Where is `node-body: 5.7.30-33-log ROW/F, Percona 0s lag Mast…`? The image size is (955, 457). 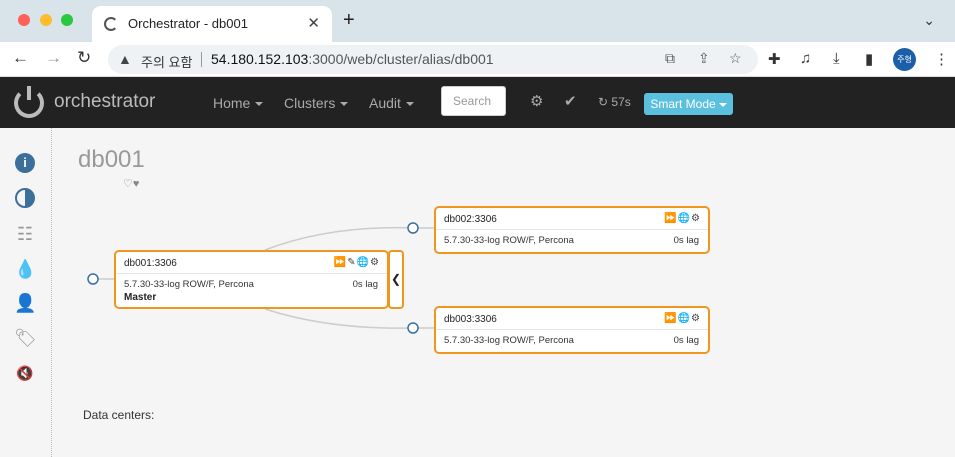 node-body: 5.7.30-33-log ROW/F, Percona 0s lag Mast… is located at coordinates (251, 291).